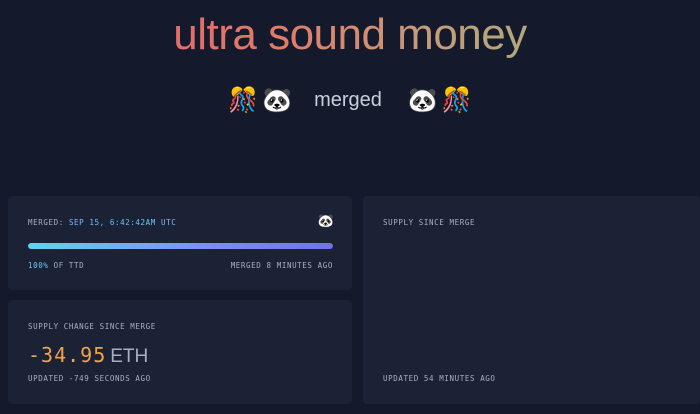 This screenshot has width=700, height=414. I want to click on ttd-progress-label: 100% OF TTD, so click(56, 265).